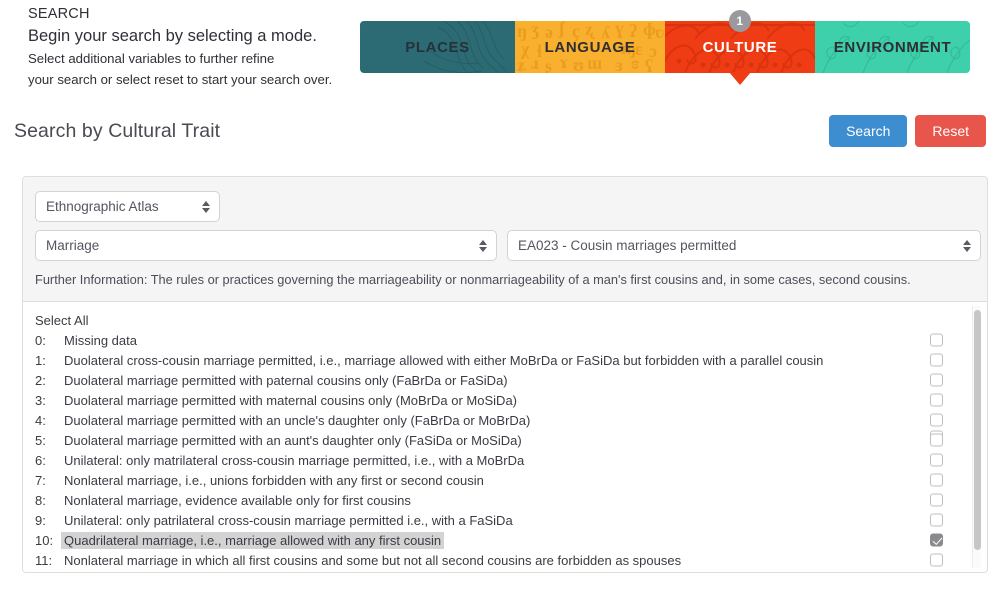  What do you see at coordinates (40, 360) in the screenshot?
I see `option-number: 1:` at bounding box center [40, 360].